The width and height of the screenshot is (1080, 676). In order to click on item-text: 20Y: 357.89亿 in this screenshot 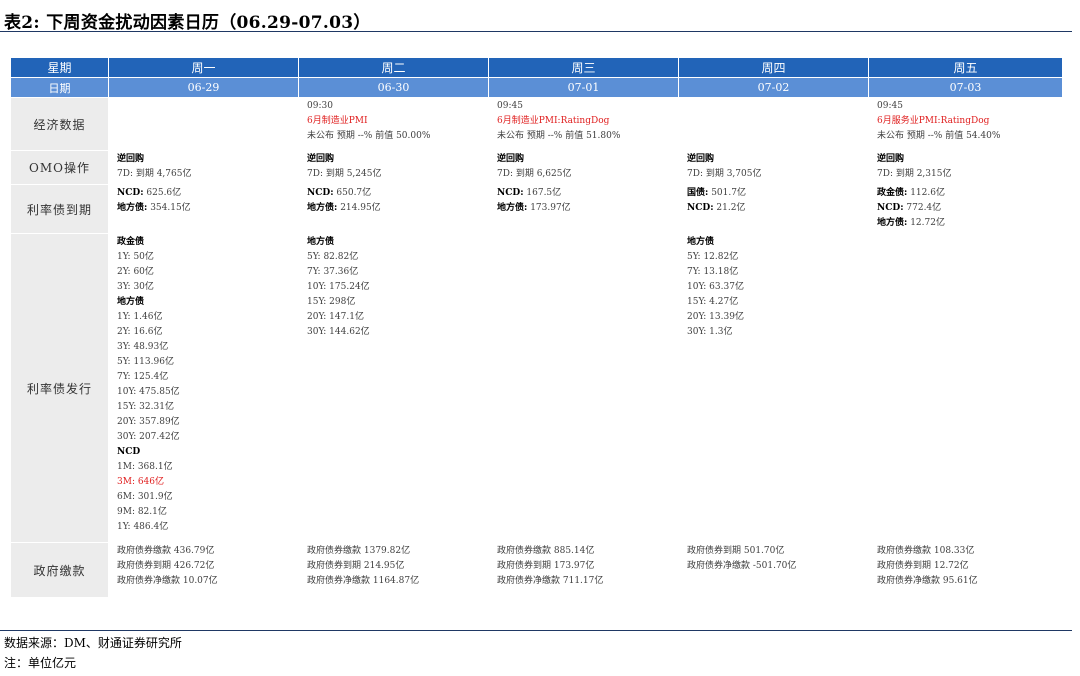, I will do `click(148, 422)`.